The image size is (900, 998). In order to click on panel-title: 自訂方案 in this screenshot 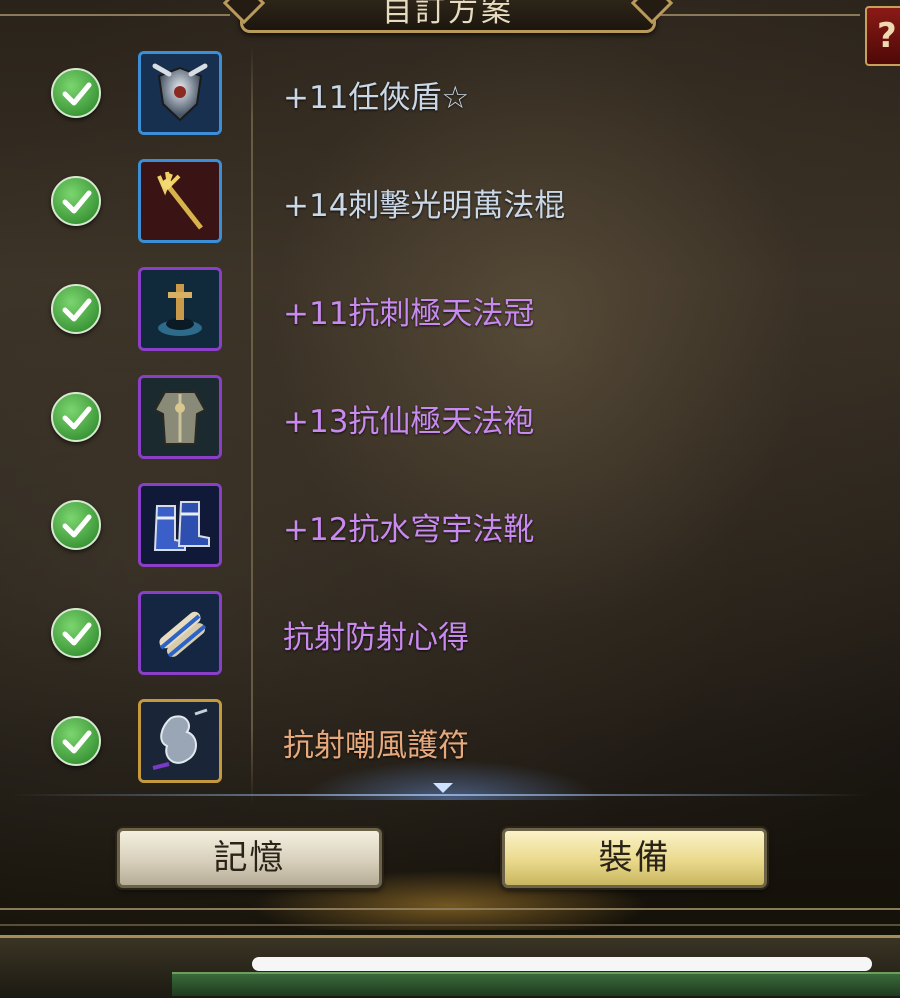, I will do `click(448, 14)`.